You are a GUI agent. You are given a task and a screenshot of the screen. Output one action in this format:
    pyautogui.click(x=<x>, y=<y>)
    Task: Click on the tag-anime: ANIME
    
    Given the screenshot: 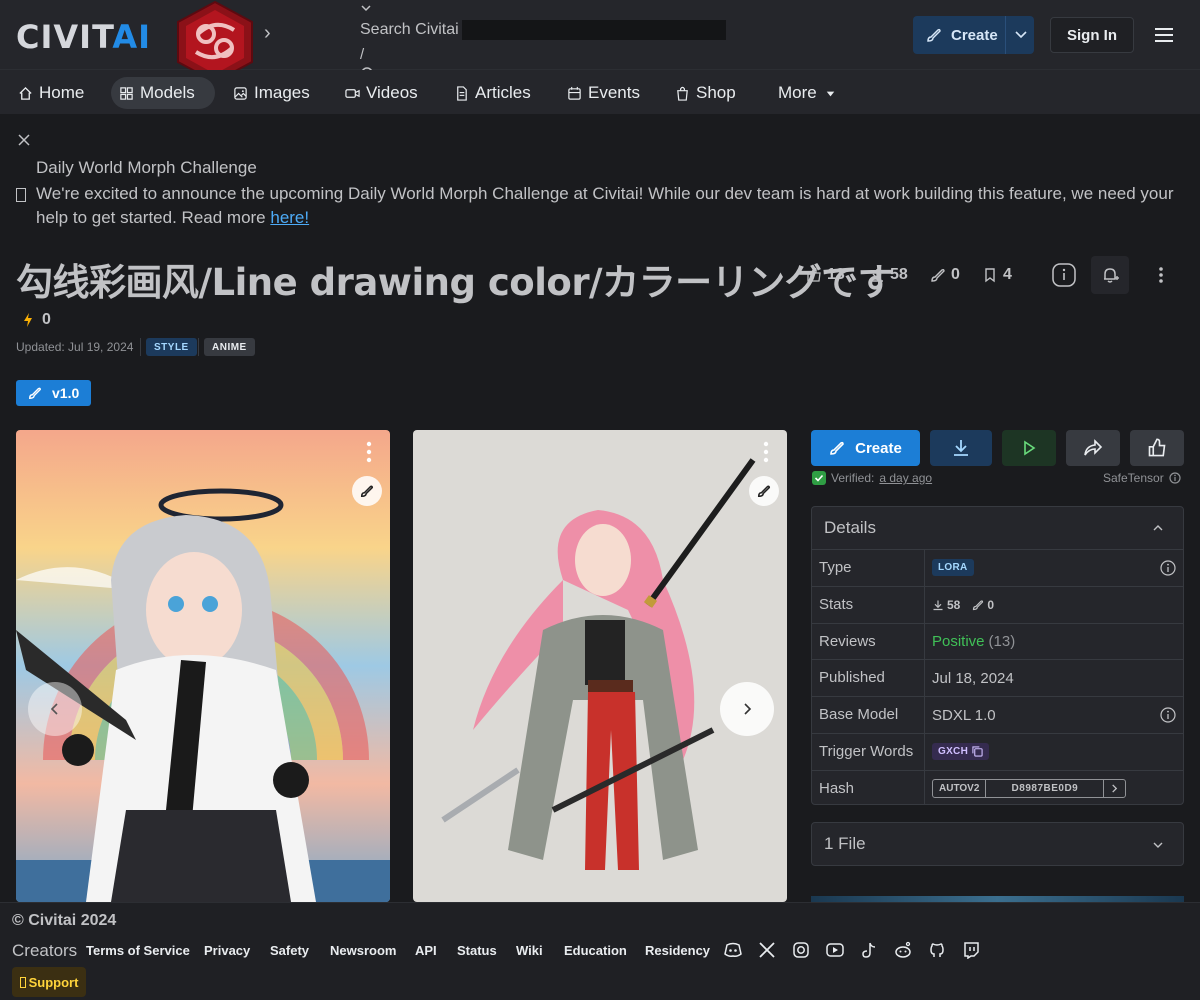 What is the action you would take?
    pyautogui.click(x=229, y=347)
    